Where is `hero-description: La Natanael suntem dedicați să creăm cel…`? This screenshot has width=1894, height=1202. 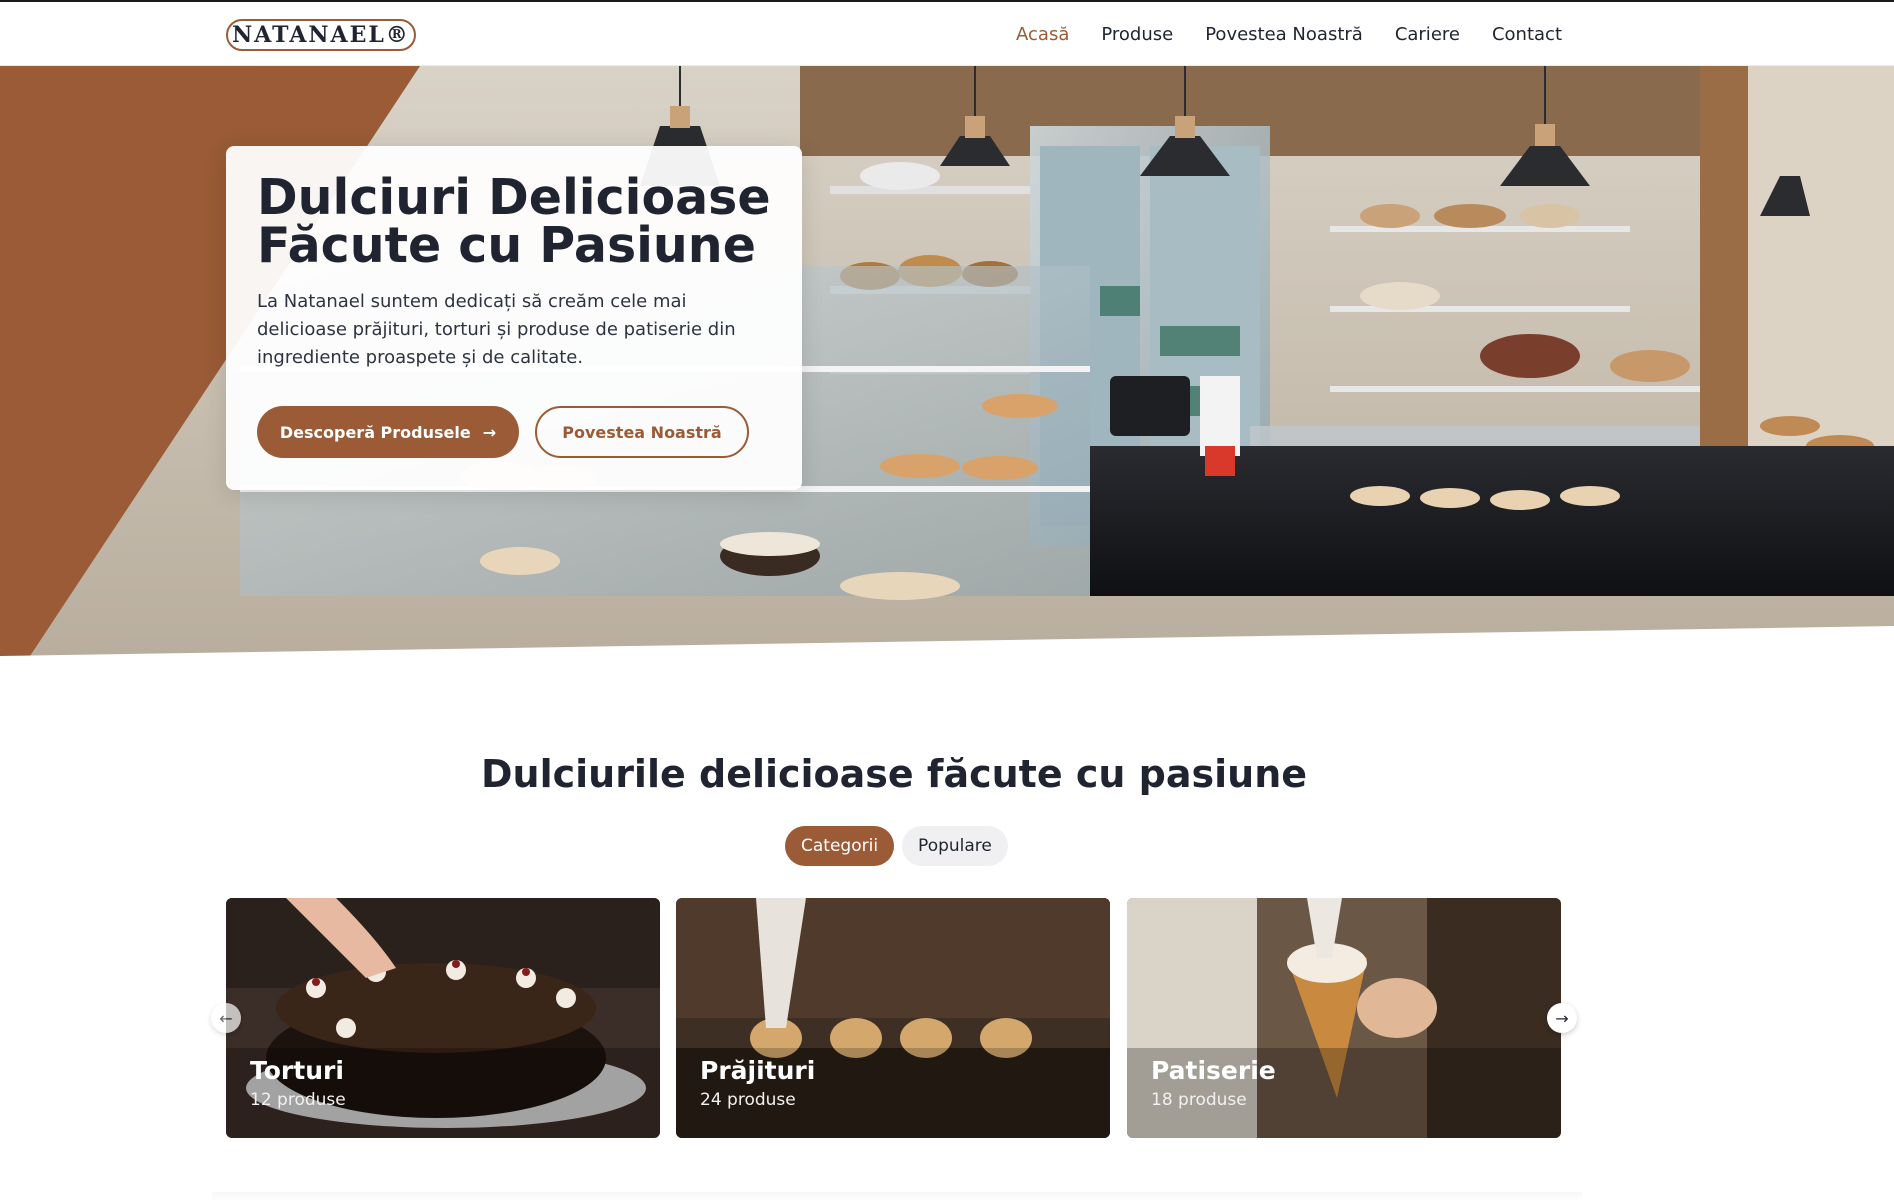
hero-description: La Natanael suntem dedicați să creăm cel… is located at coordinates (496, 329).